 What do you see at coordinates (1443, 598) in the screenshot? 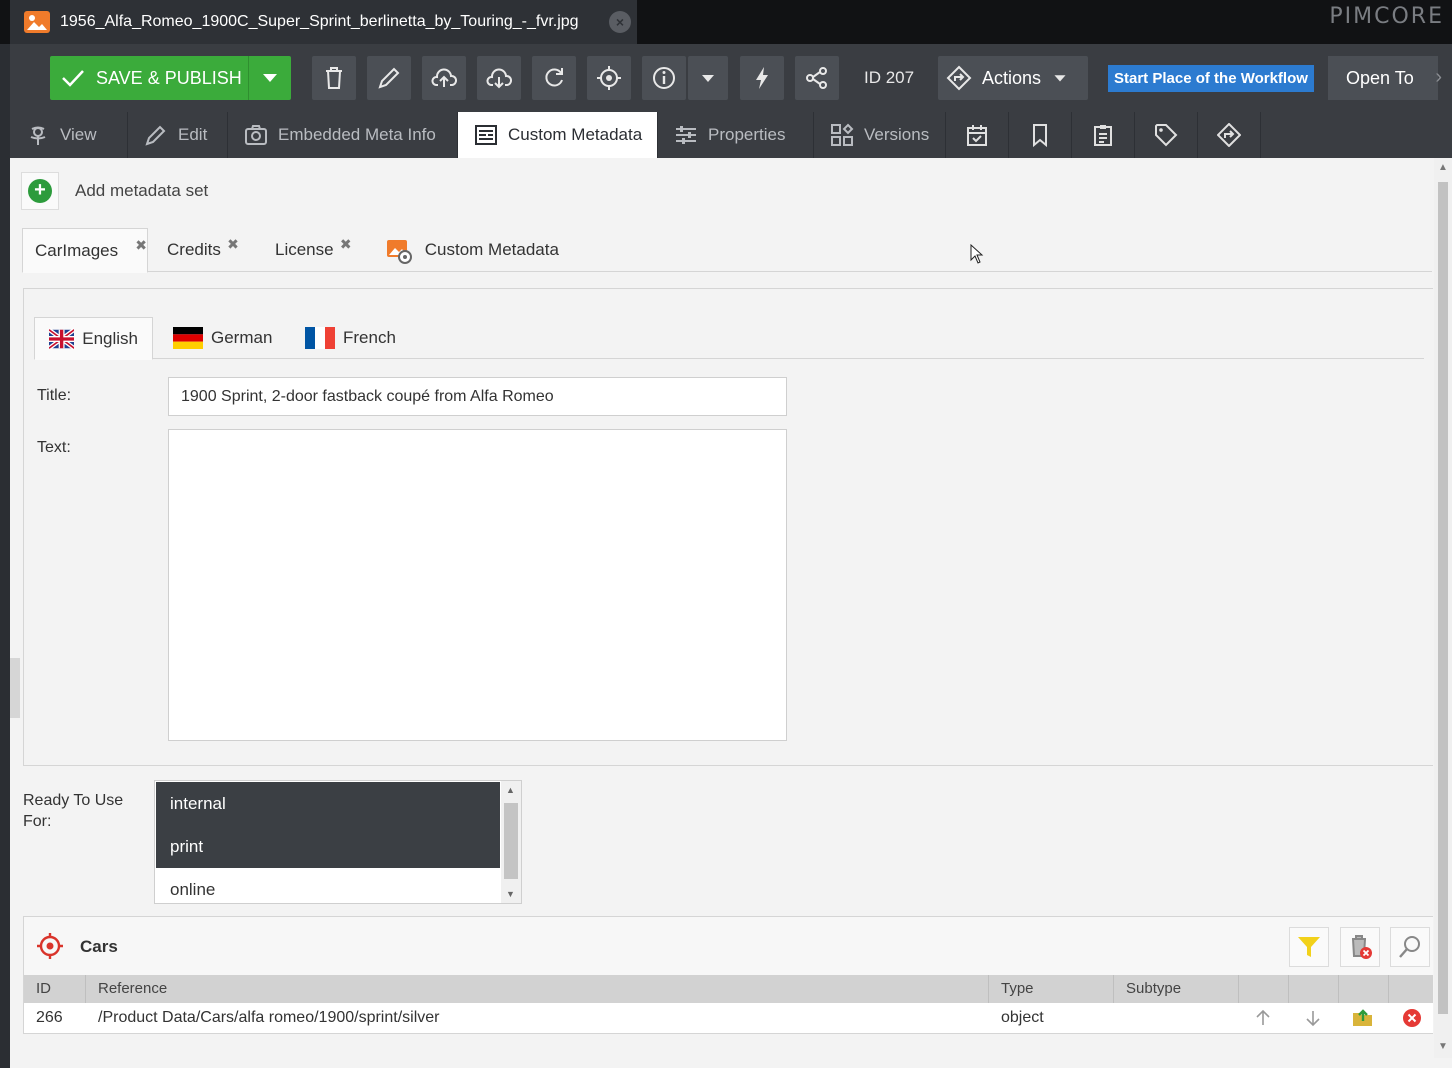
I see `scrollbar-thumb` at bounding box center [1443, 598].